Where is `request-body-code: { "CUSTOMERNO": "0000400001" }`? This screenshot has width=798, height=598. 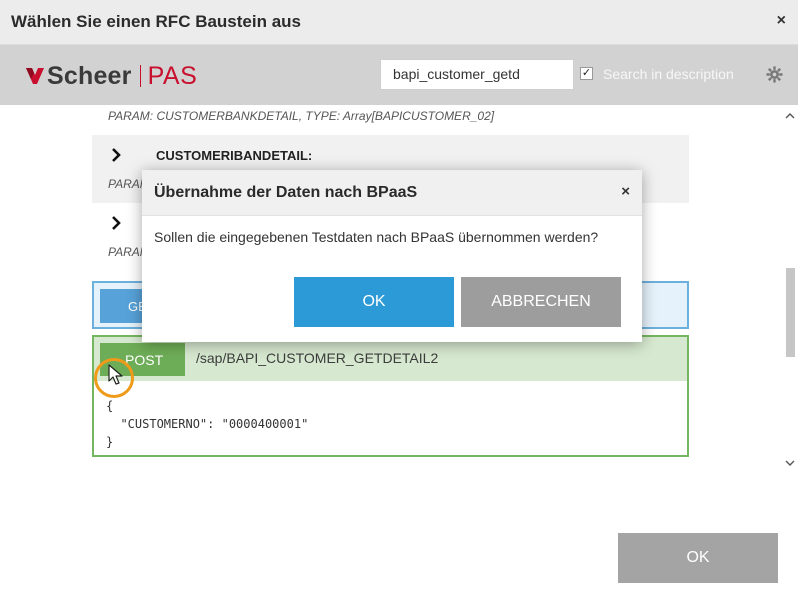
request-body-code: { "CUSTOMERNO": "0000400001" } is located at coordinates (207, 424).